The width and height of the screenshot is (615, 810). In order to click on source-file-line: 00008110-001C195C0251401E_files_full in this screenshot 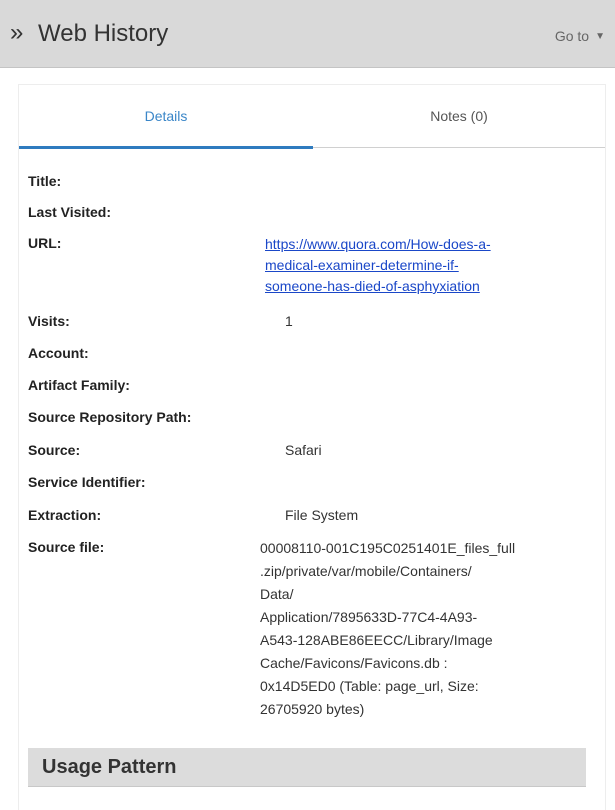, I will do `click(388, 548)`.